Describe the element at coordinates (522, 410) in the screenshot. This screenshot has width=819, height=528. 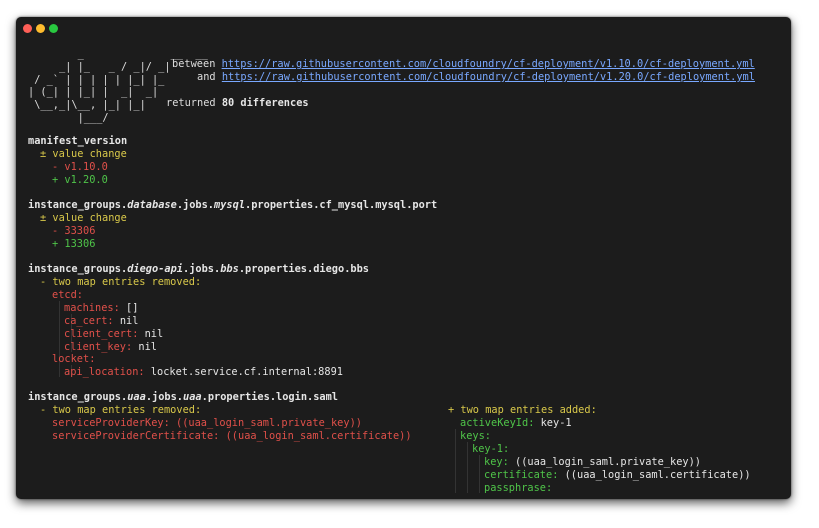
I see `added-label: + two map entries added:` at that location.